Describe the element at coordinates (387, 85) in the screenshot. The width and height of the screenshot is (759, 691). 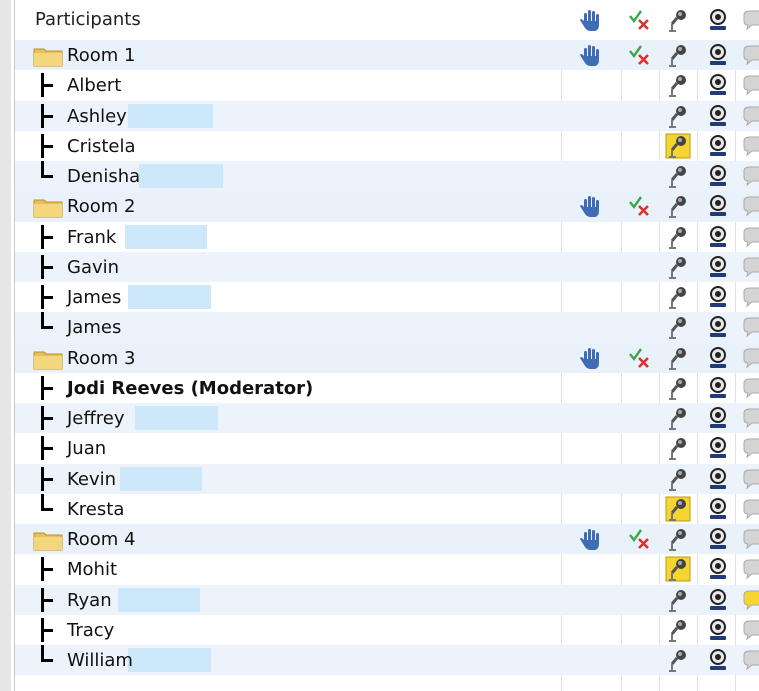
I see `participant-row: Albert` at that location.